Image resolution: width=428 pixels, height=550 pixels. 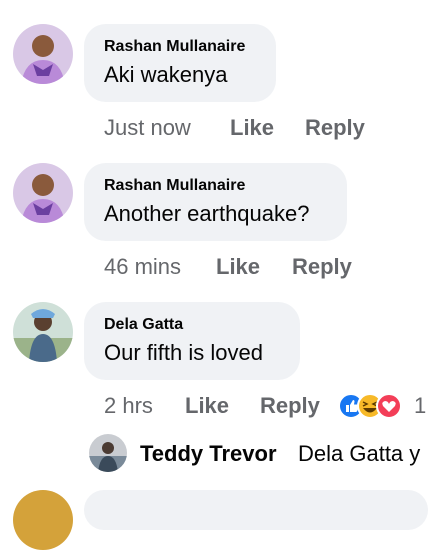 I want to click on reaction-summary, so click(x=374, y=406).